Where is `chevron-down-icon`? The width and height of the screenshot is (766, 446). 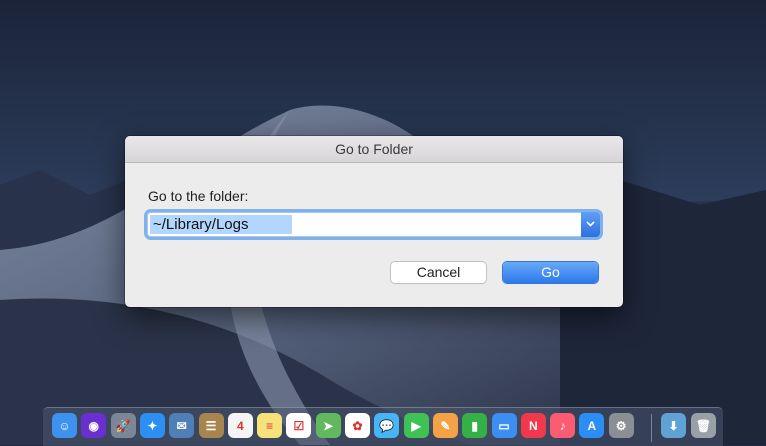 chevron-down-icon is located at coordinates (590, 224).